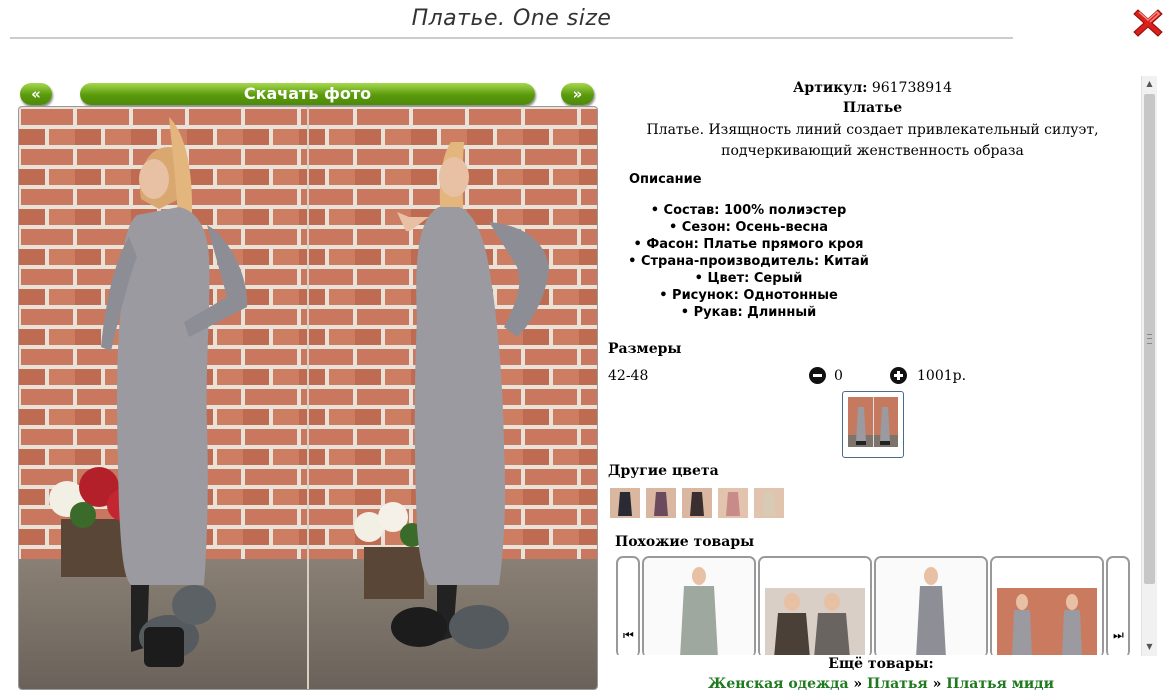 The height and width of the screenshot is (696, 1165). I want to click on spec-item: Страна-производитель: Китай, so click(748, 261).